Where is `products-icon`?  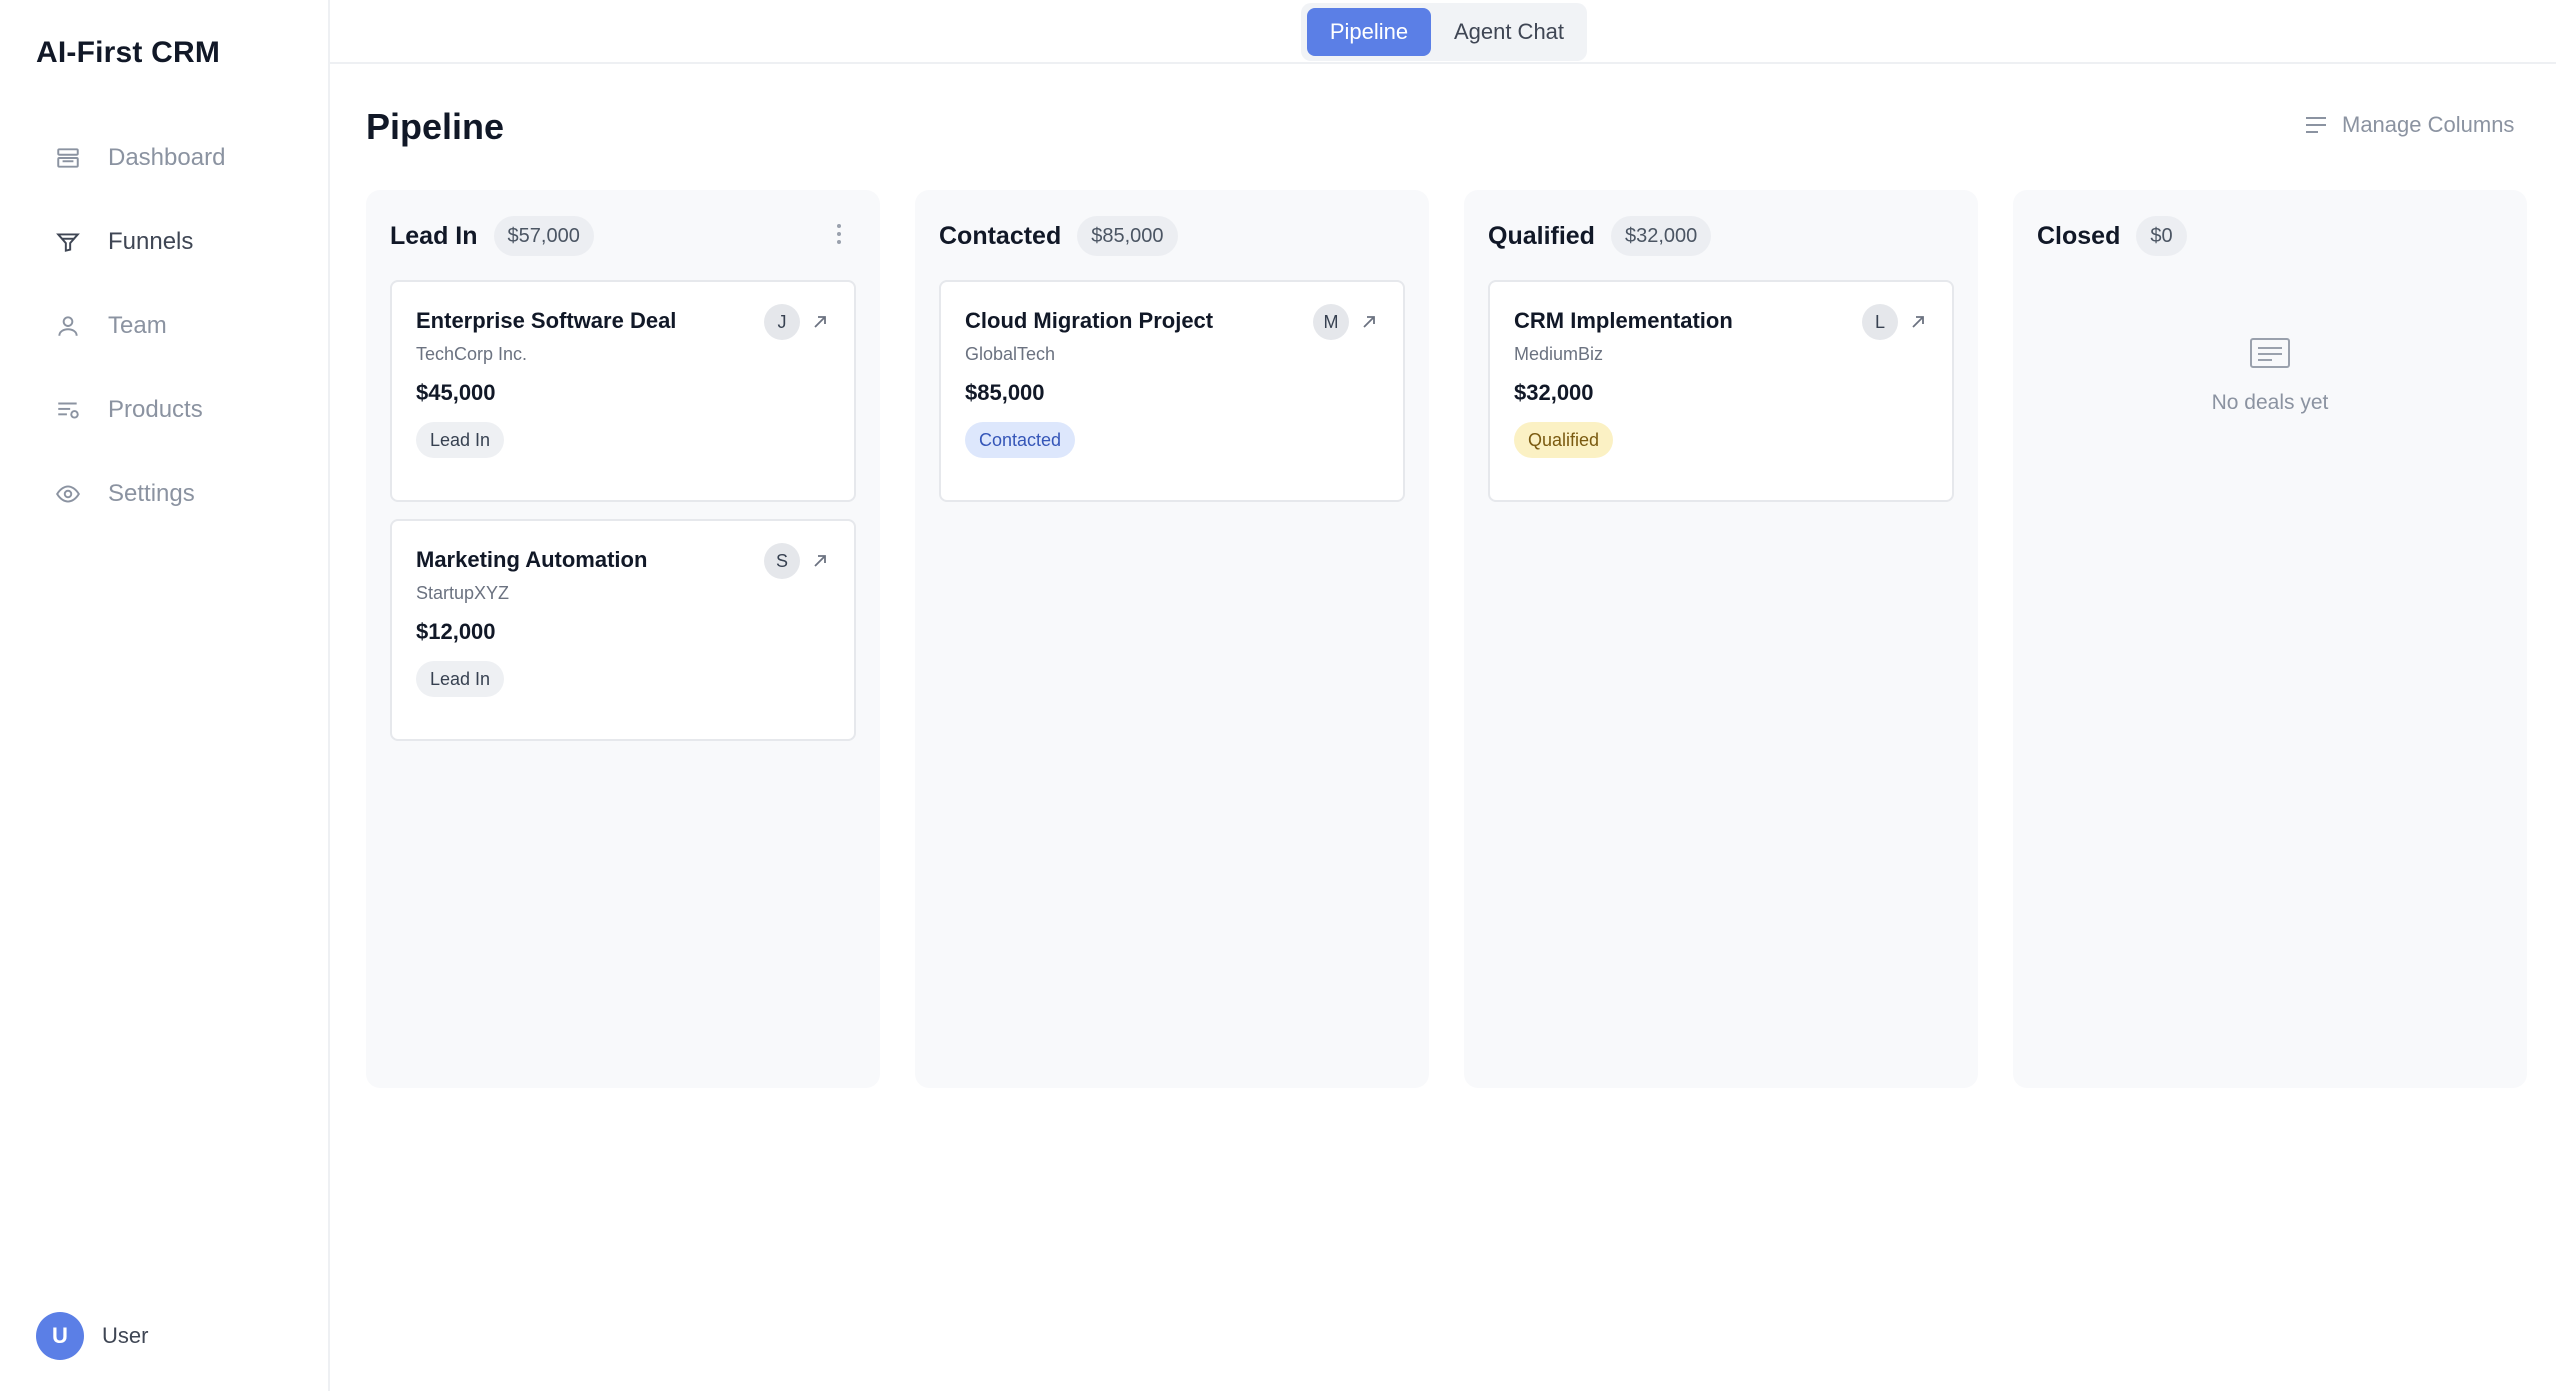 products-icon is located at coordinates (68, 410).